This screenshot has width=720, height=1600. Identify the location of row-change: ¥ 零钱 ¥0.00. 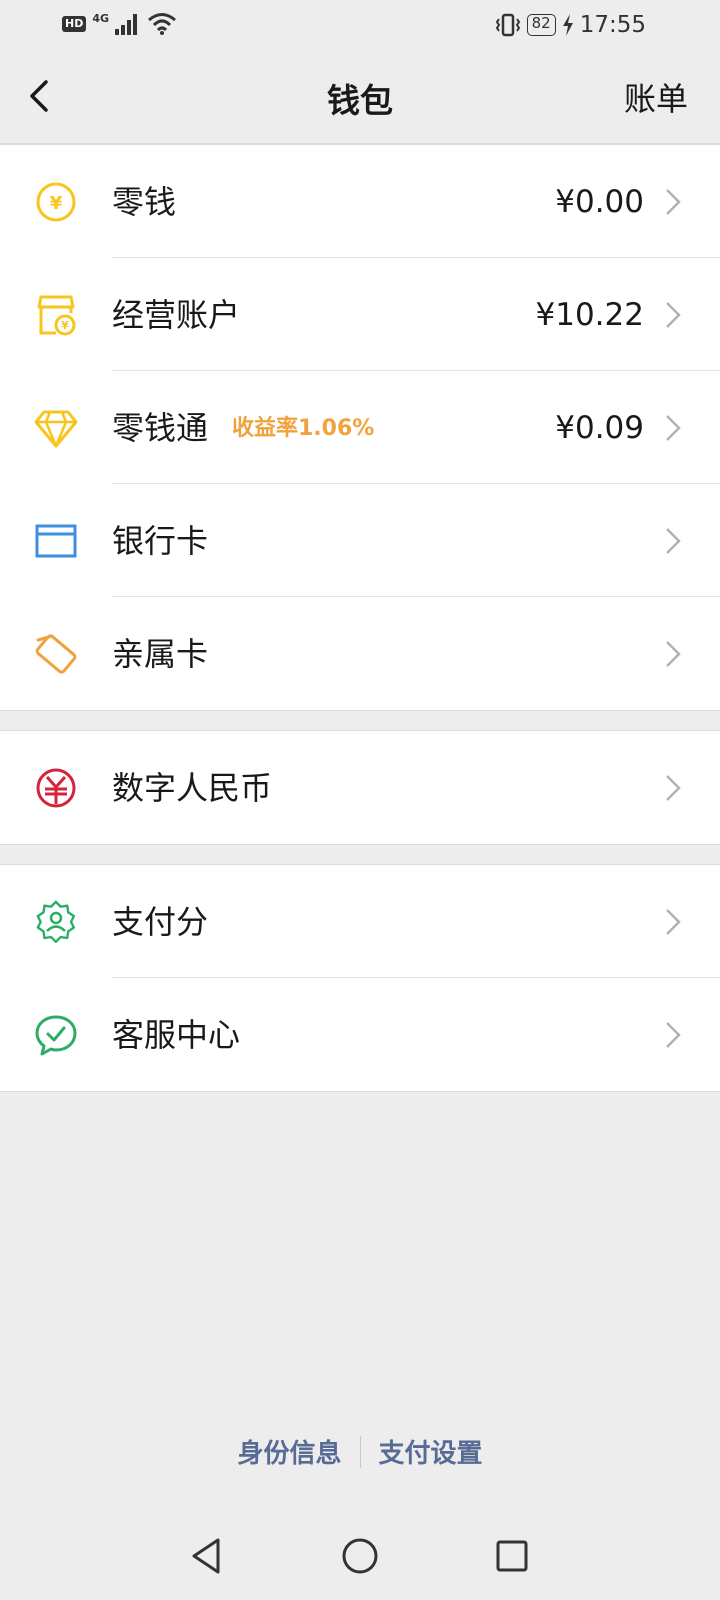
(360, 201).